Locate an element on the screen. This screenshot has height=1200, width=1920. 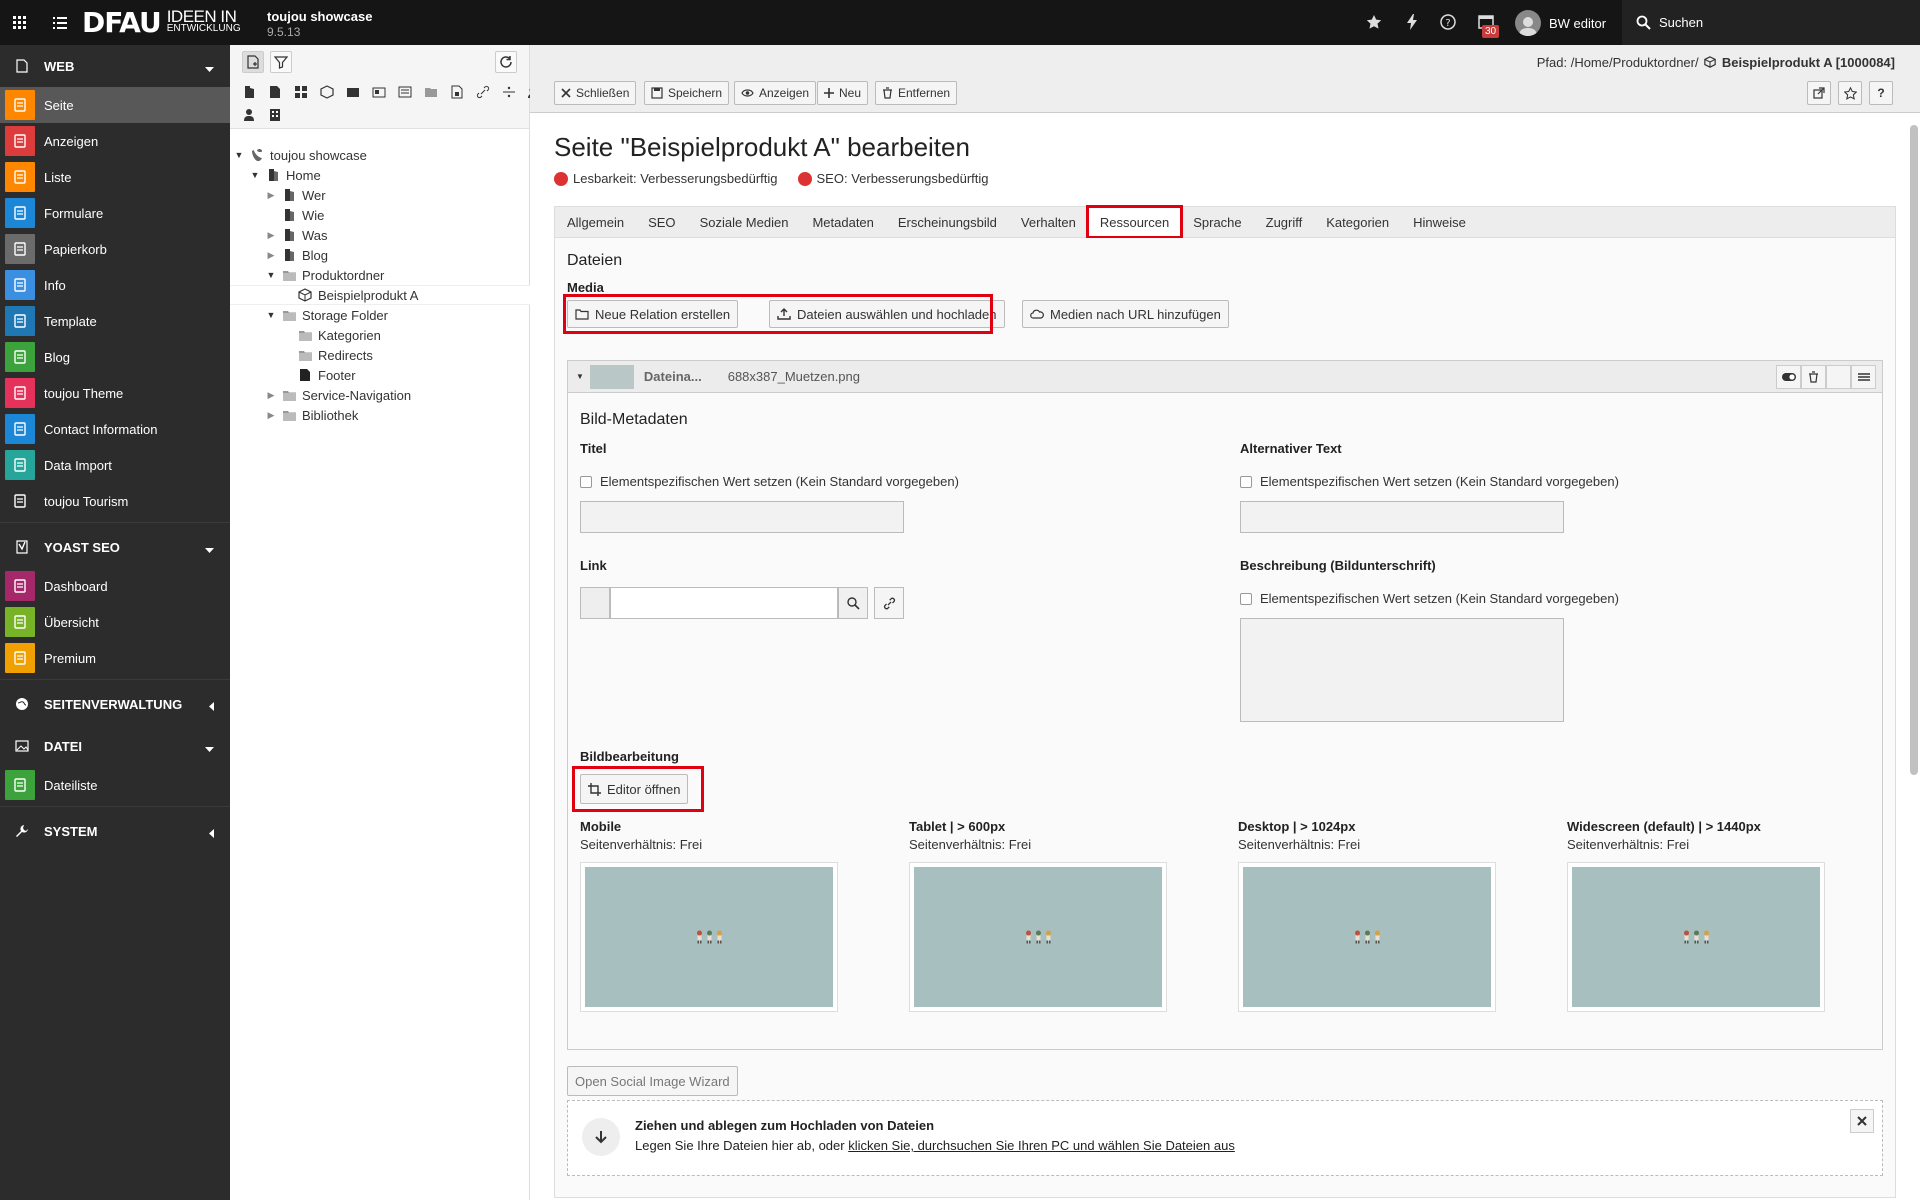
help-button: ? is located at coordinates (1881, 93).